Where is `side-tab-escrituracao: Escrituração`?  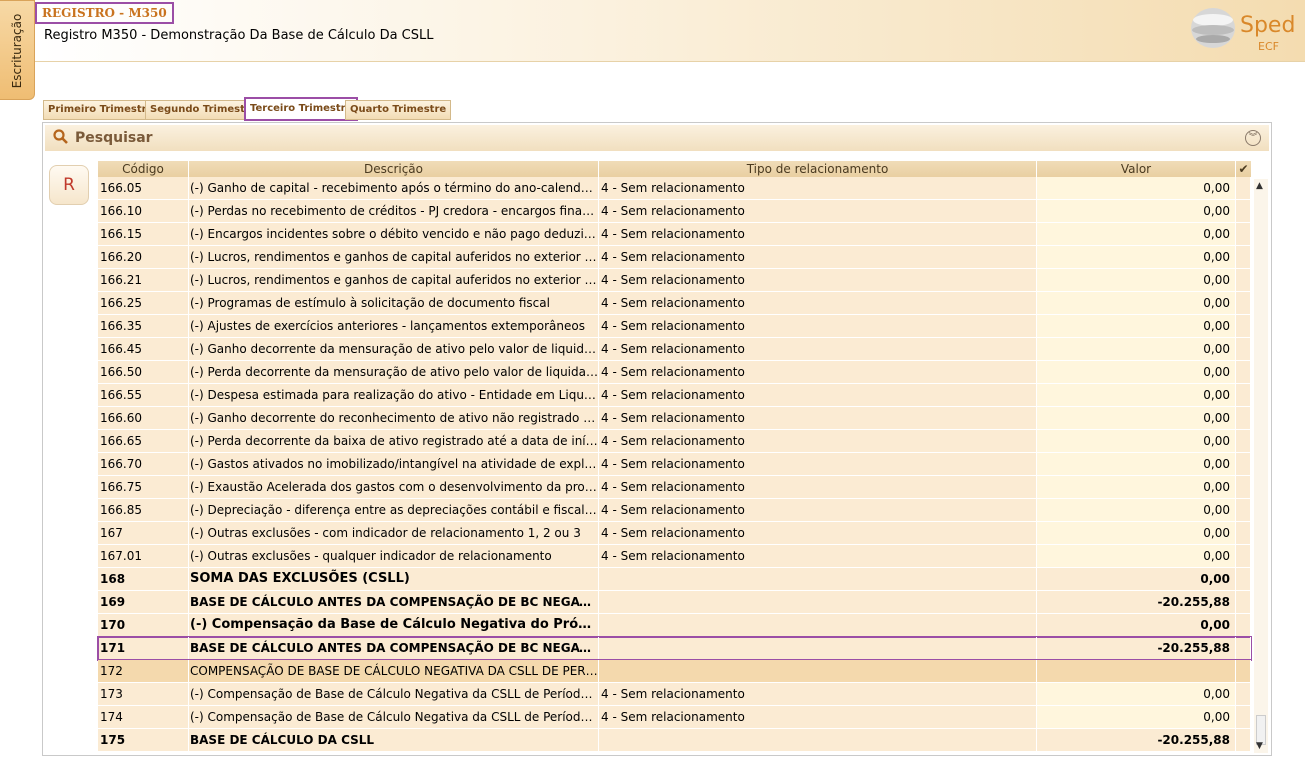 side-tab-escrituracao: Escrituração is located at coordinates (17, 50).